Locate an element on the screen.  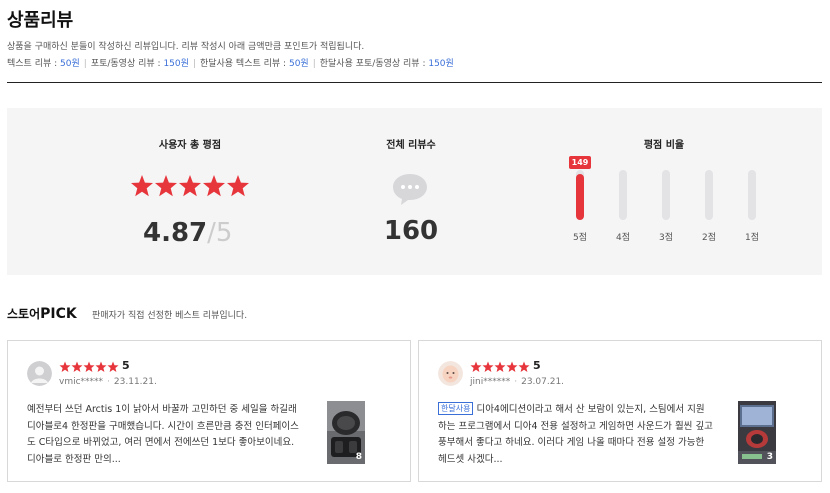
store-pick-title: 스토어PICK is located at coordinates (42, 313).